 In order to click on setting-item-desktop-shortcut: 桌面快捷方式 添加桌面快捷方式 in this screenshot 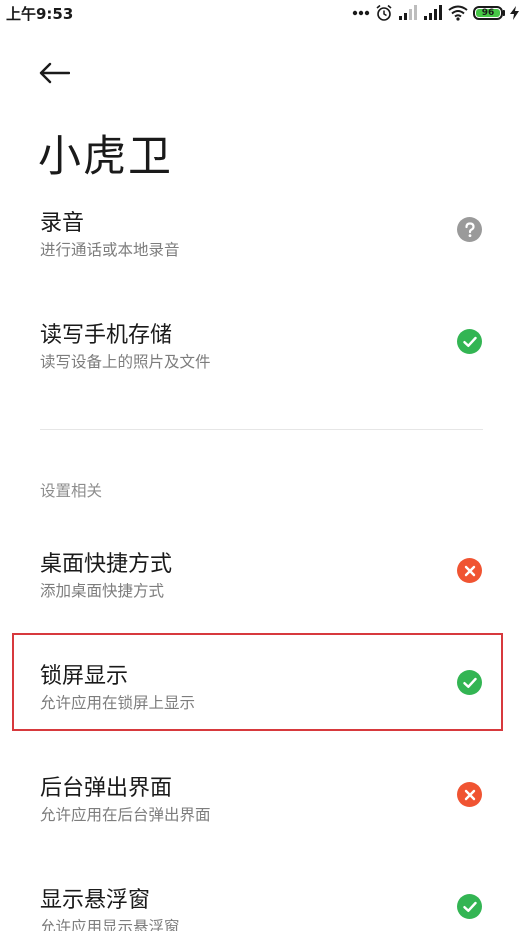, I will do `click(261, 586)`.